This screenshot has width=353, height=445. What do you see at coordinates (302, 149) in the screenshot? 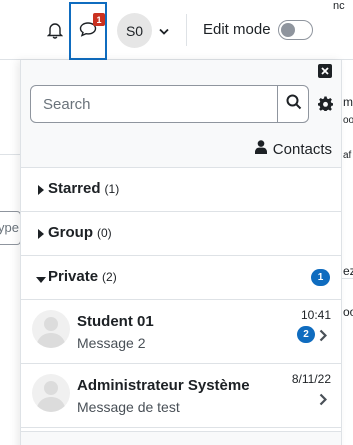
I see `contacts-label: Contacts` at bounding box center [302, 149].